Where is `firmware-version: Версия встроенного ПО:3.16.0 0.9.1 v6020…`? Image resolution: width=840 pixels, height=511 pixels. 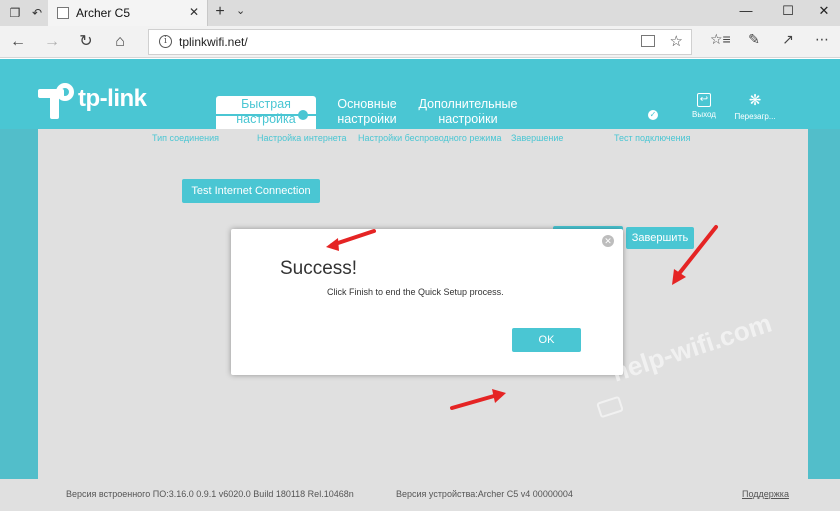 firmware-version: Версия встроенного ПО:3.16.0 0.9.1 v6020… is located at coordinates (210, 494).